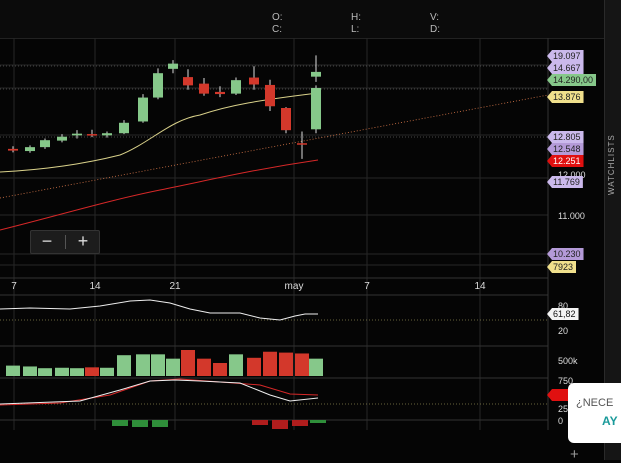  What do you see at coordinates (83, 242) in the screenshot?
I see `zoom-in-button: +` at bounding box center [83, 242].